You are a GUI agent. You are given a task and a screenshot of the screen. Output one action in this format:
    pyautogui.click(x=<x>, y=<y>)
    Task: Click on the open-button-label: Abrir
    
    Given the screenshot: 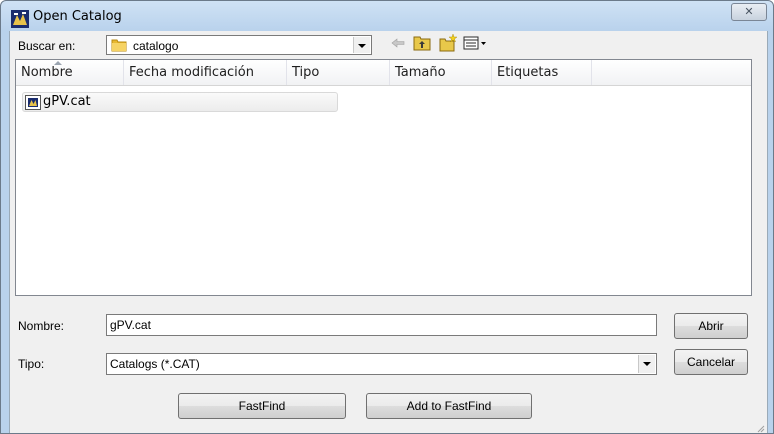 What is the action you would take?
    pyautogui.click(x=711, y=326)
    